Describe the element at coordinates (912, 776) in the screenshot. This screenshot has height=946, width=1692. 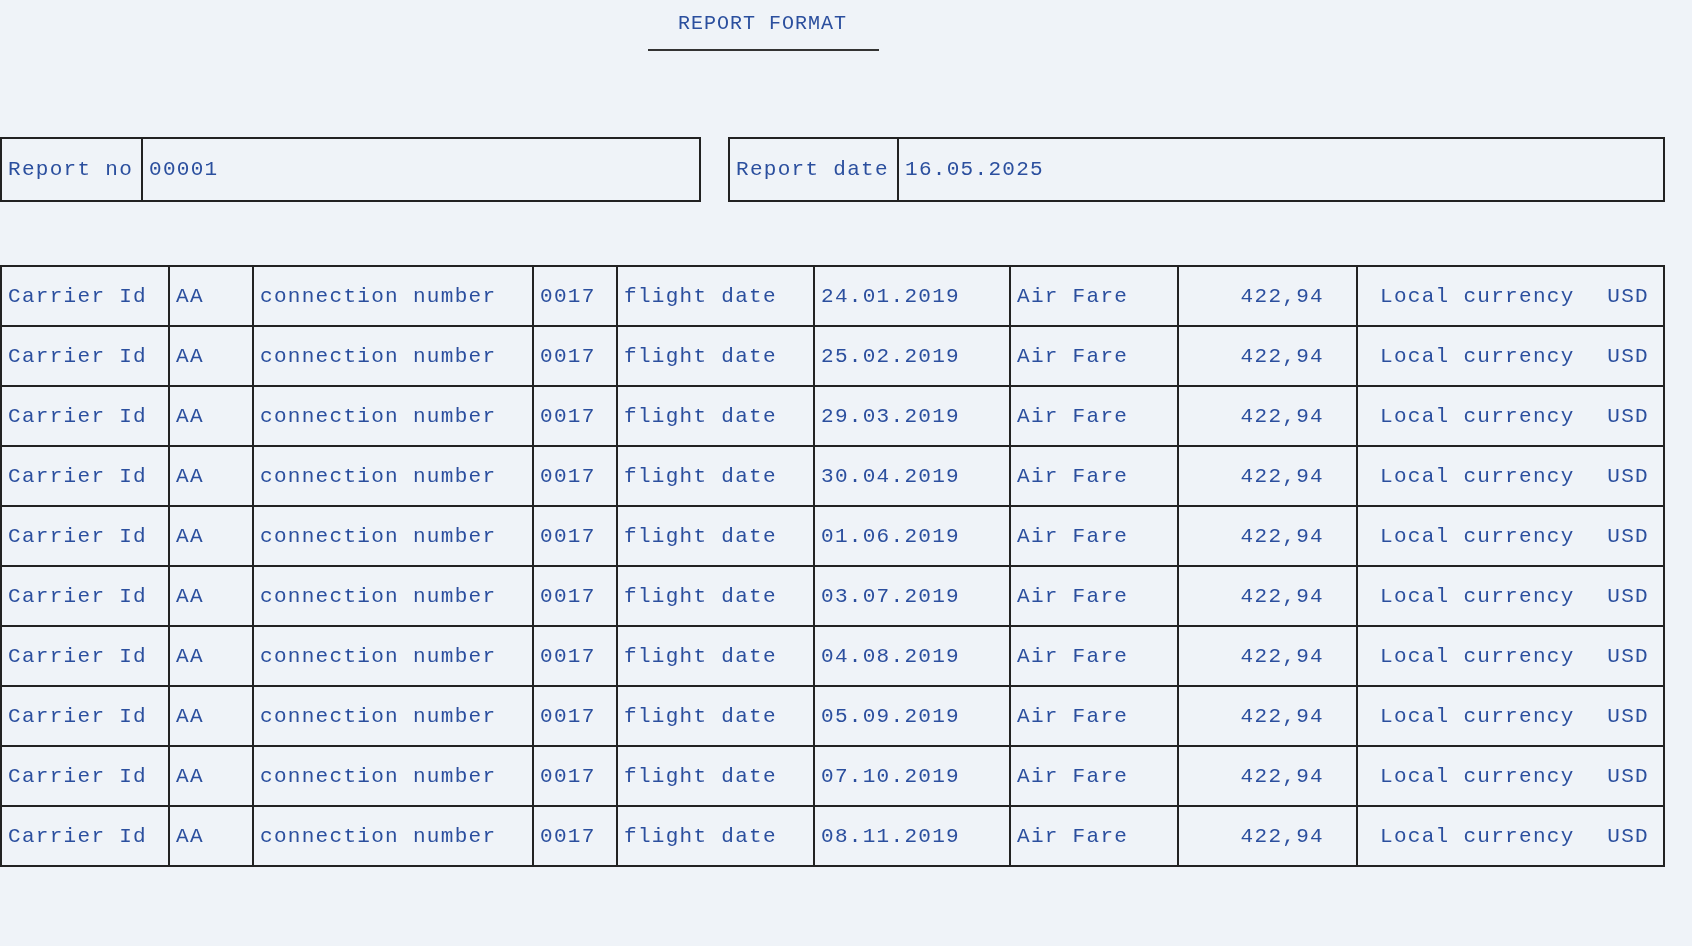
I see `table-cell: 07.10.2019` at that location.